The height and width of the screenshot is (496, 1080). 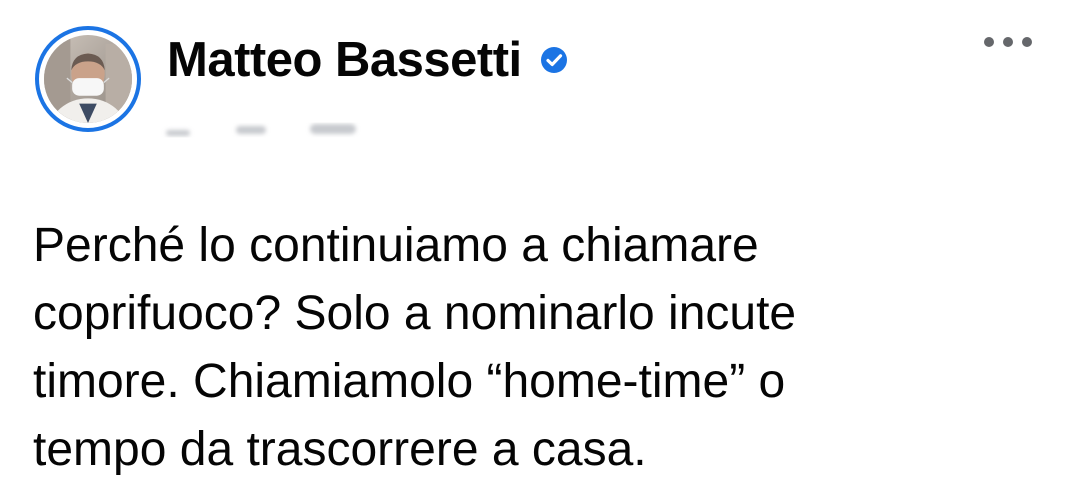 I want to click on profile-photo, so click(x=88, y=79).